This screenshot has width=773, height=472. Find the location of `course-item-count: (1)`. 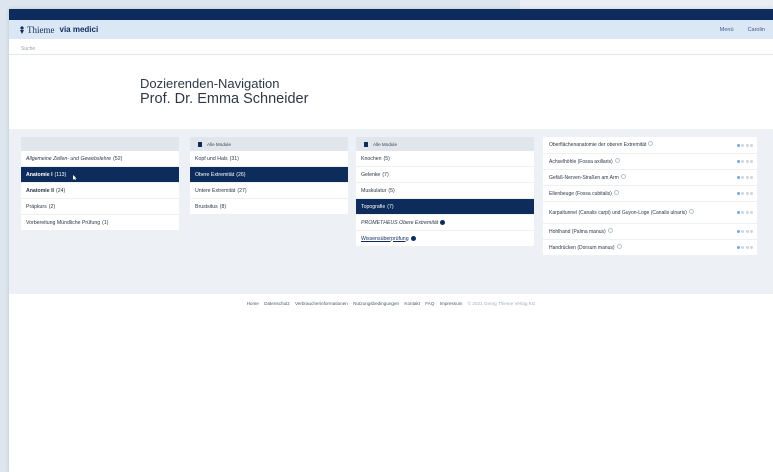

course-item-count: (1) is located at coordinates (105, 222).